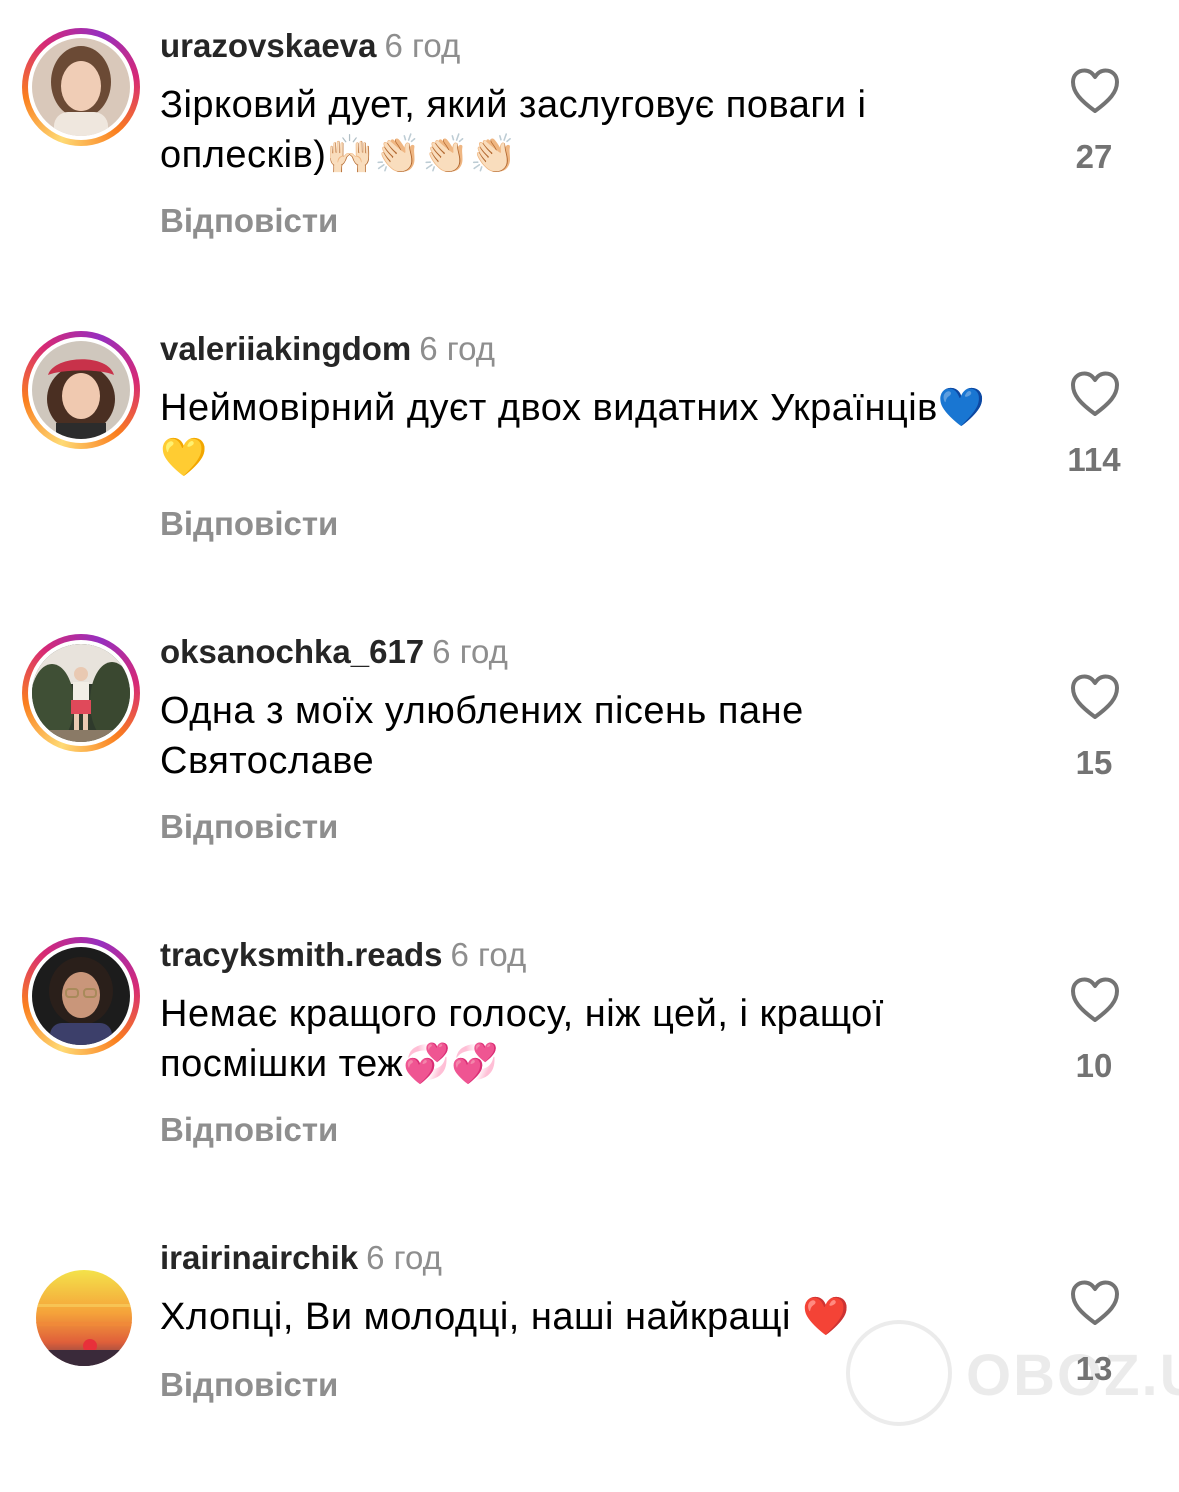  I want to click on comment-meta: tracyksmith.reads 6 год, so click(343, 955).